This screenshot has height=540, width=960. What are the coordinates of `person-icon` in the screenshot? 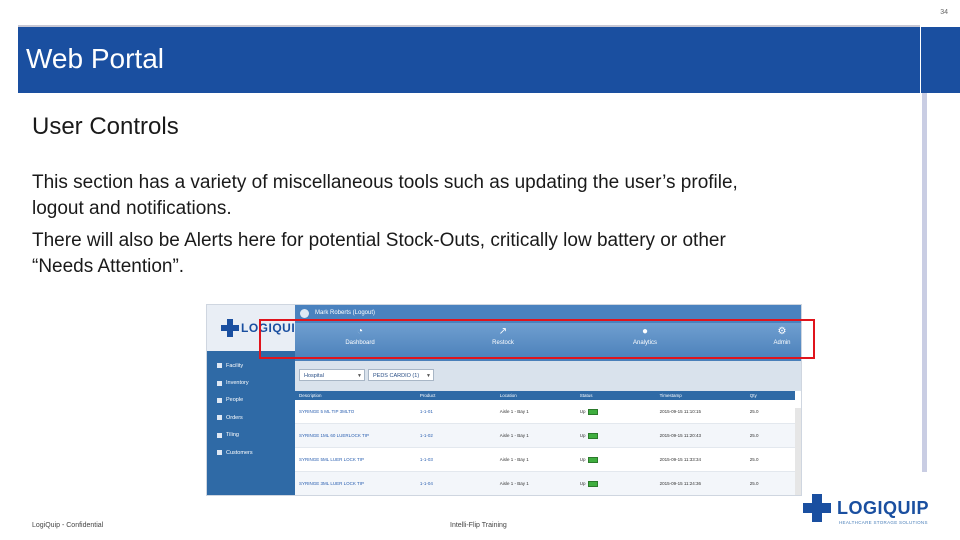 It's located at (219, 400).